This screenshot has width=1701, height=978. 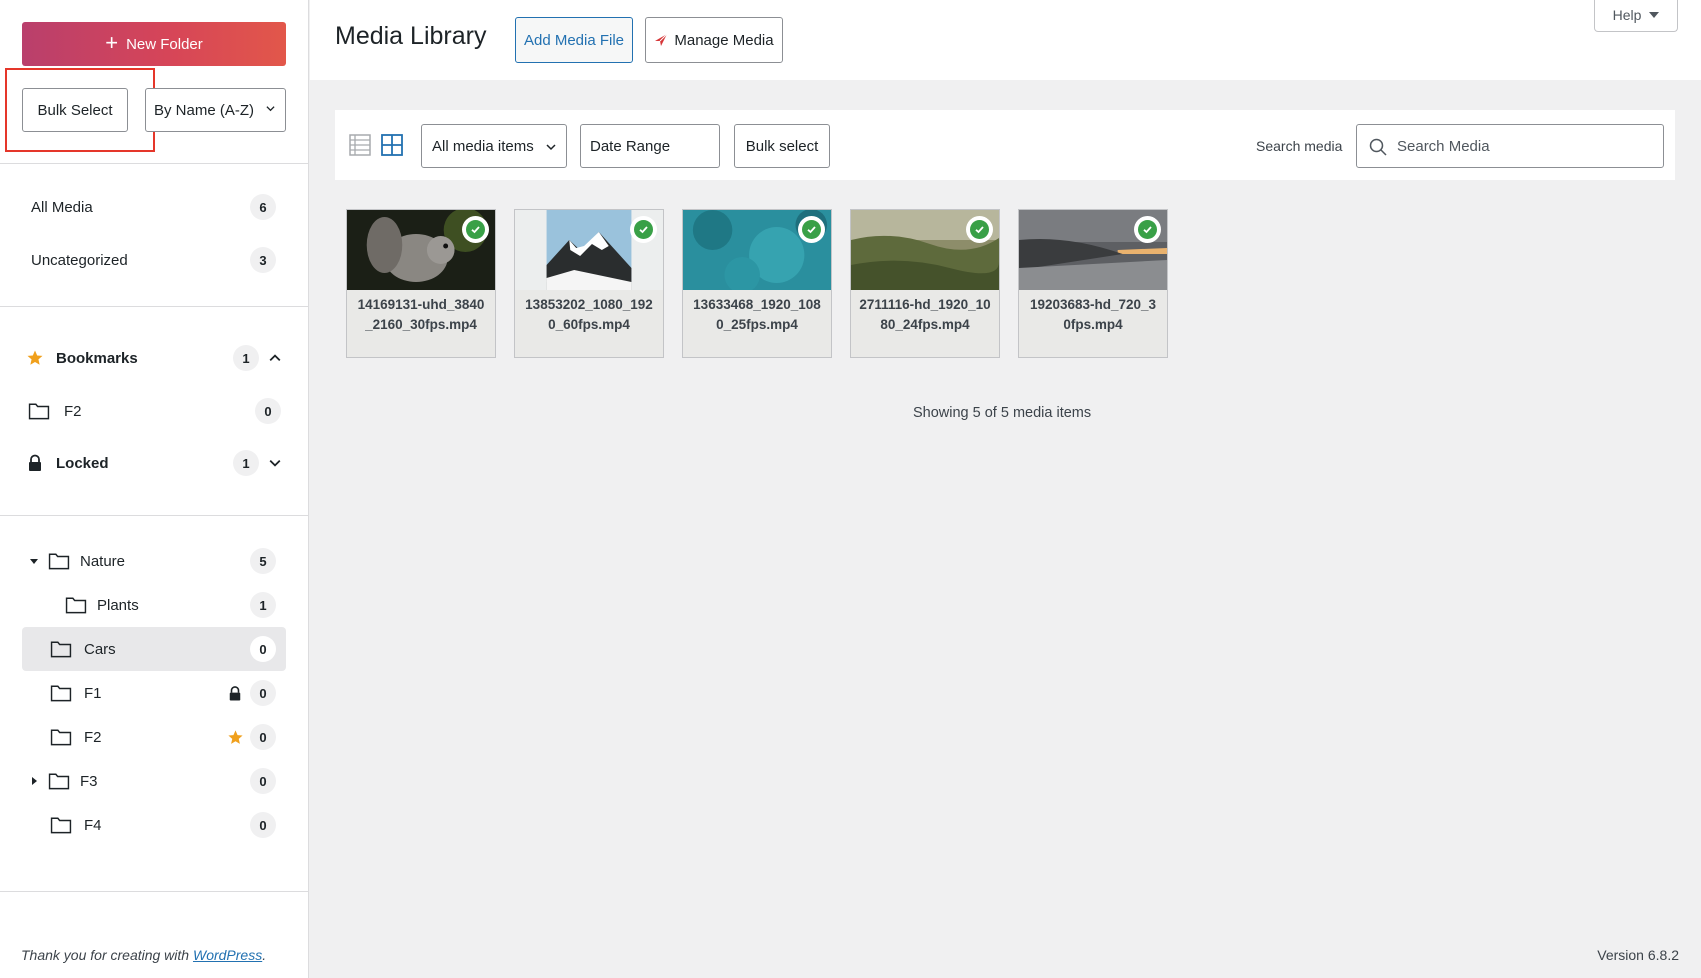 I want to click on sidebar-item-plants: Plants 1, so click(x=154, y=605).